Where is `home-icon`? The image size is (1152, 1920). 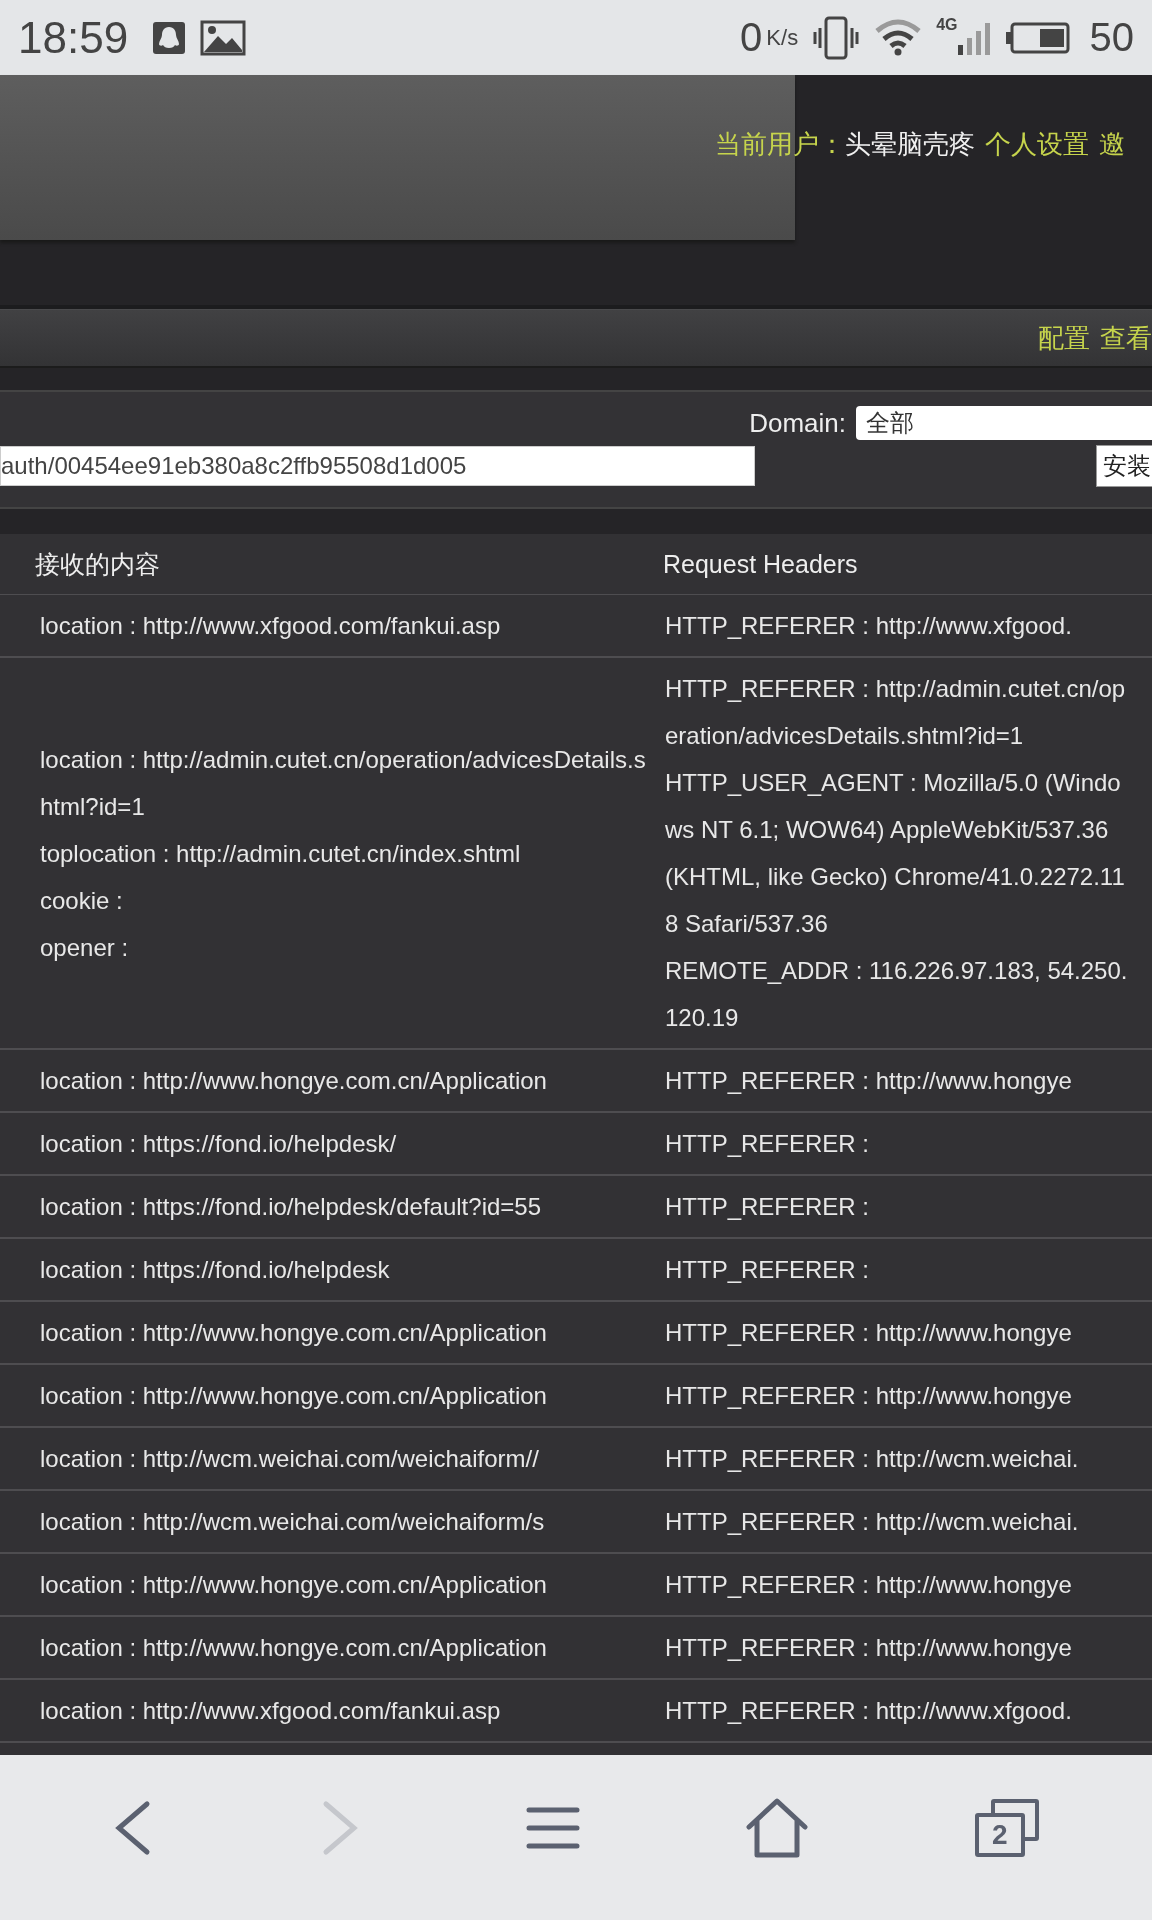 home-icon is located at coordinates (777, 1827).